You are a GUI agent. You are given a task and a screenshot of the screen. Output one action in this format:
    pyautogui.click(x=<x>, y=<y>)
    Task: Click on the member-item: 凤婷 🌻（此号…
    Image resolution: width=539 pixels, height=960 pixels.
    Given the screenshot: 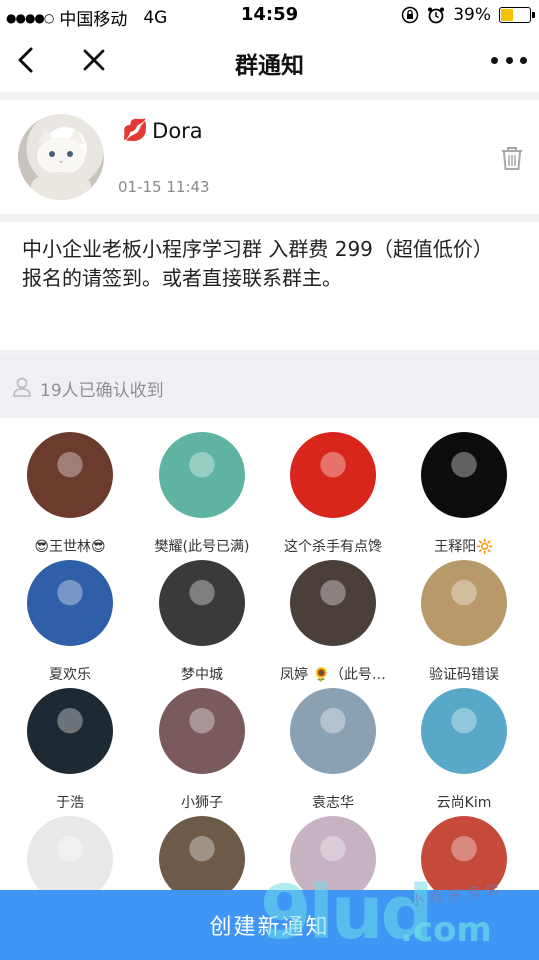 What is the action you would take?
    pyautogui.click(x=333, y=614)
    